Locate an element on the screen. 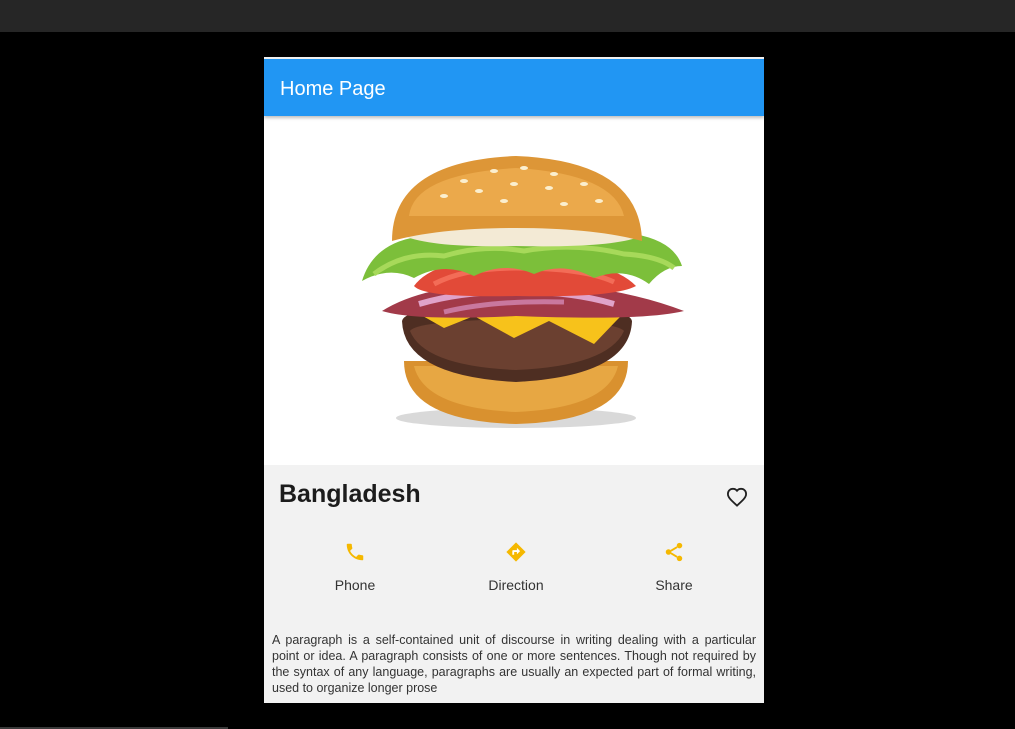 Image resolution: width=1015 pixels, height=729 pixels. heart-outline-icon is located at coordinates (737, 497).